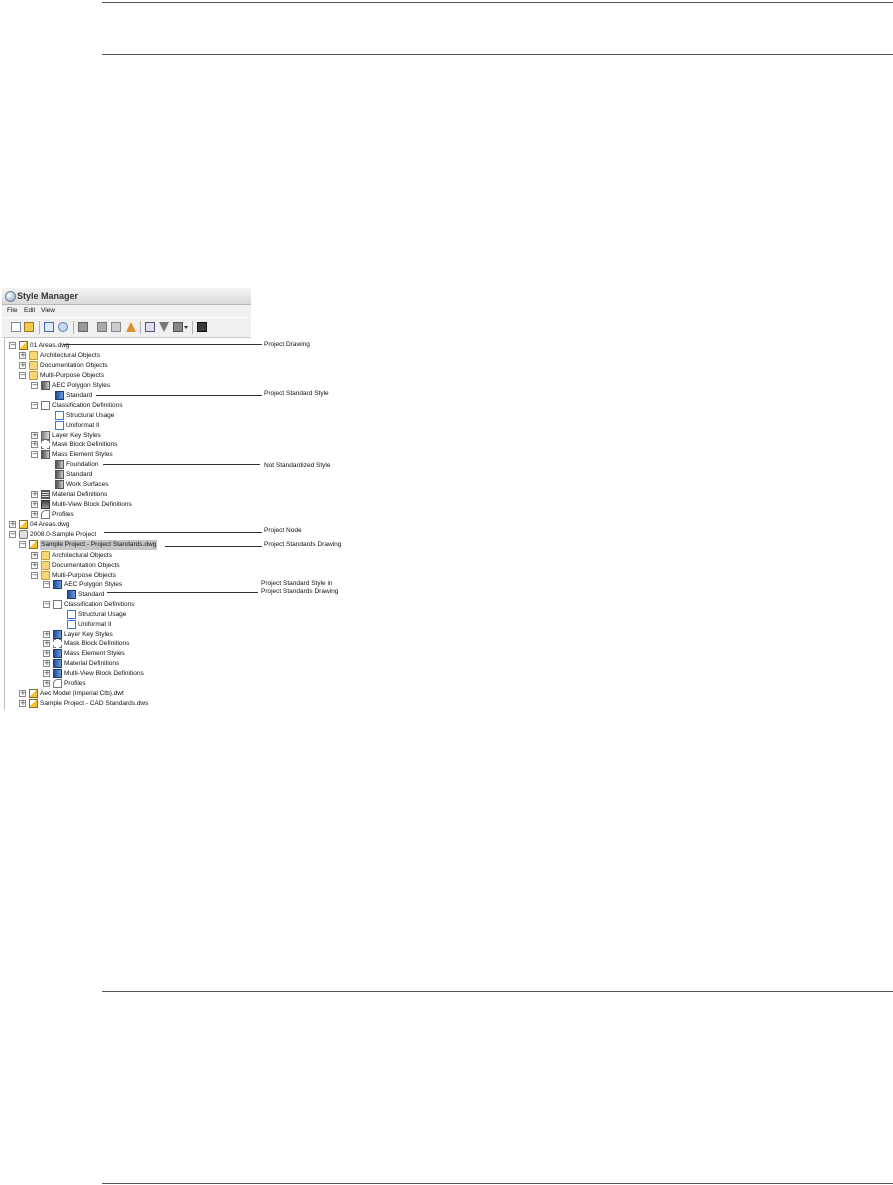  Describe the element at coordinates (83, 327) in the screenshot. I see `purge-icon` at that location.